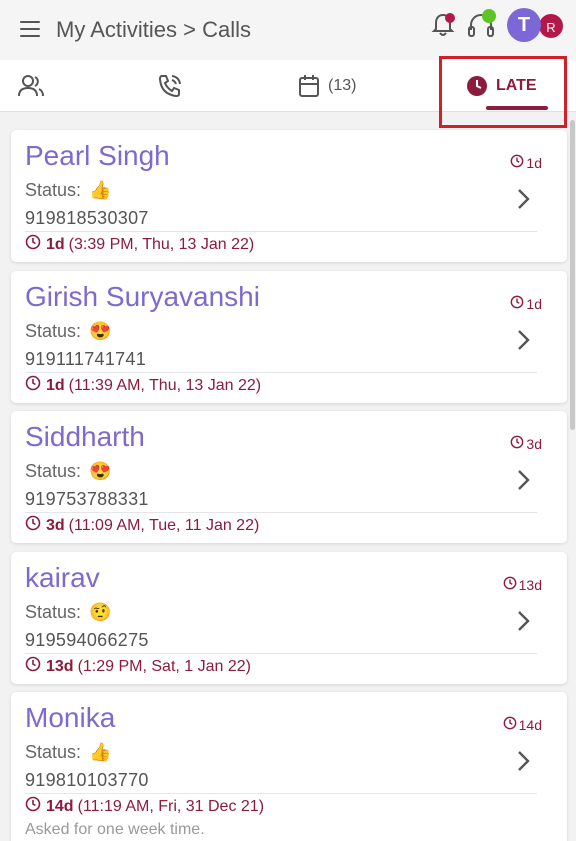 The image size is (576, 841). Describe the element at coordinates (481, 25) in the screenshot. I see `headset-icon` at that location.